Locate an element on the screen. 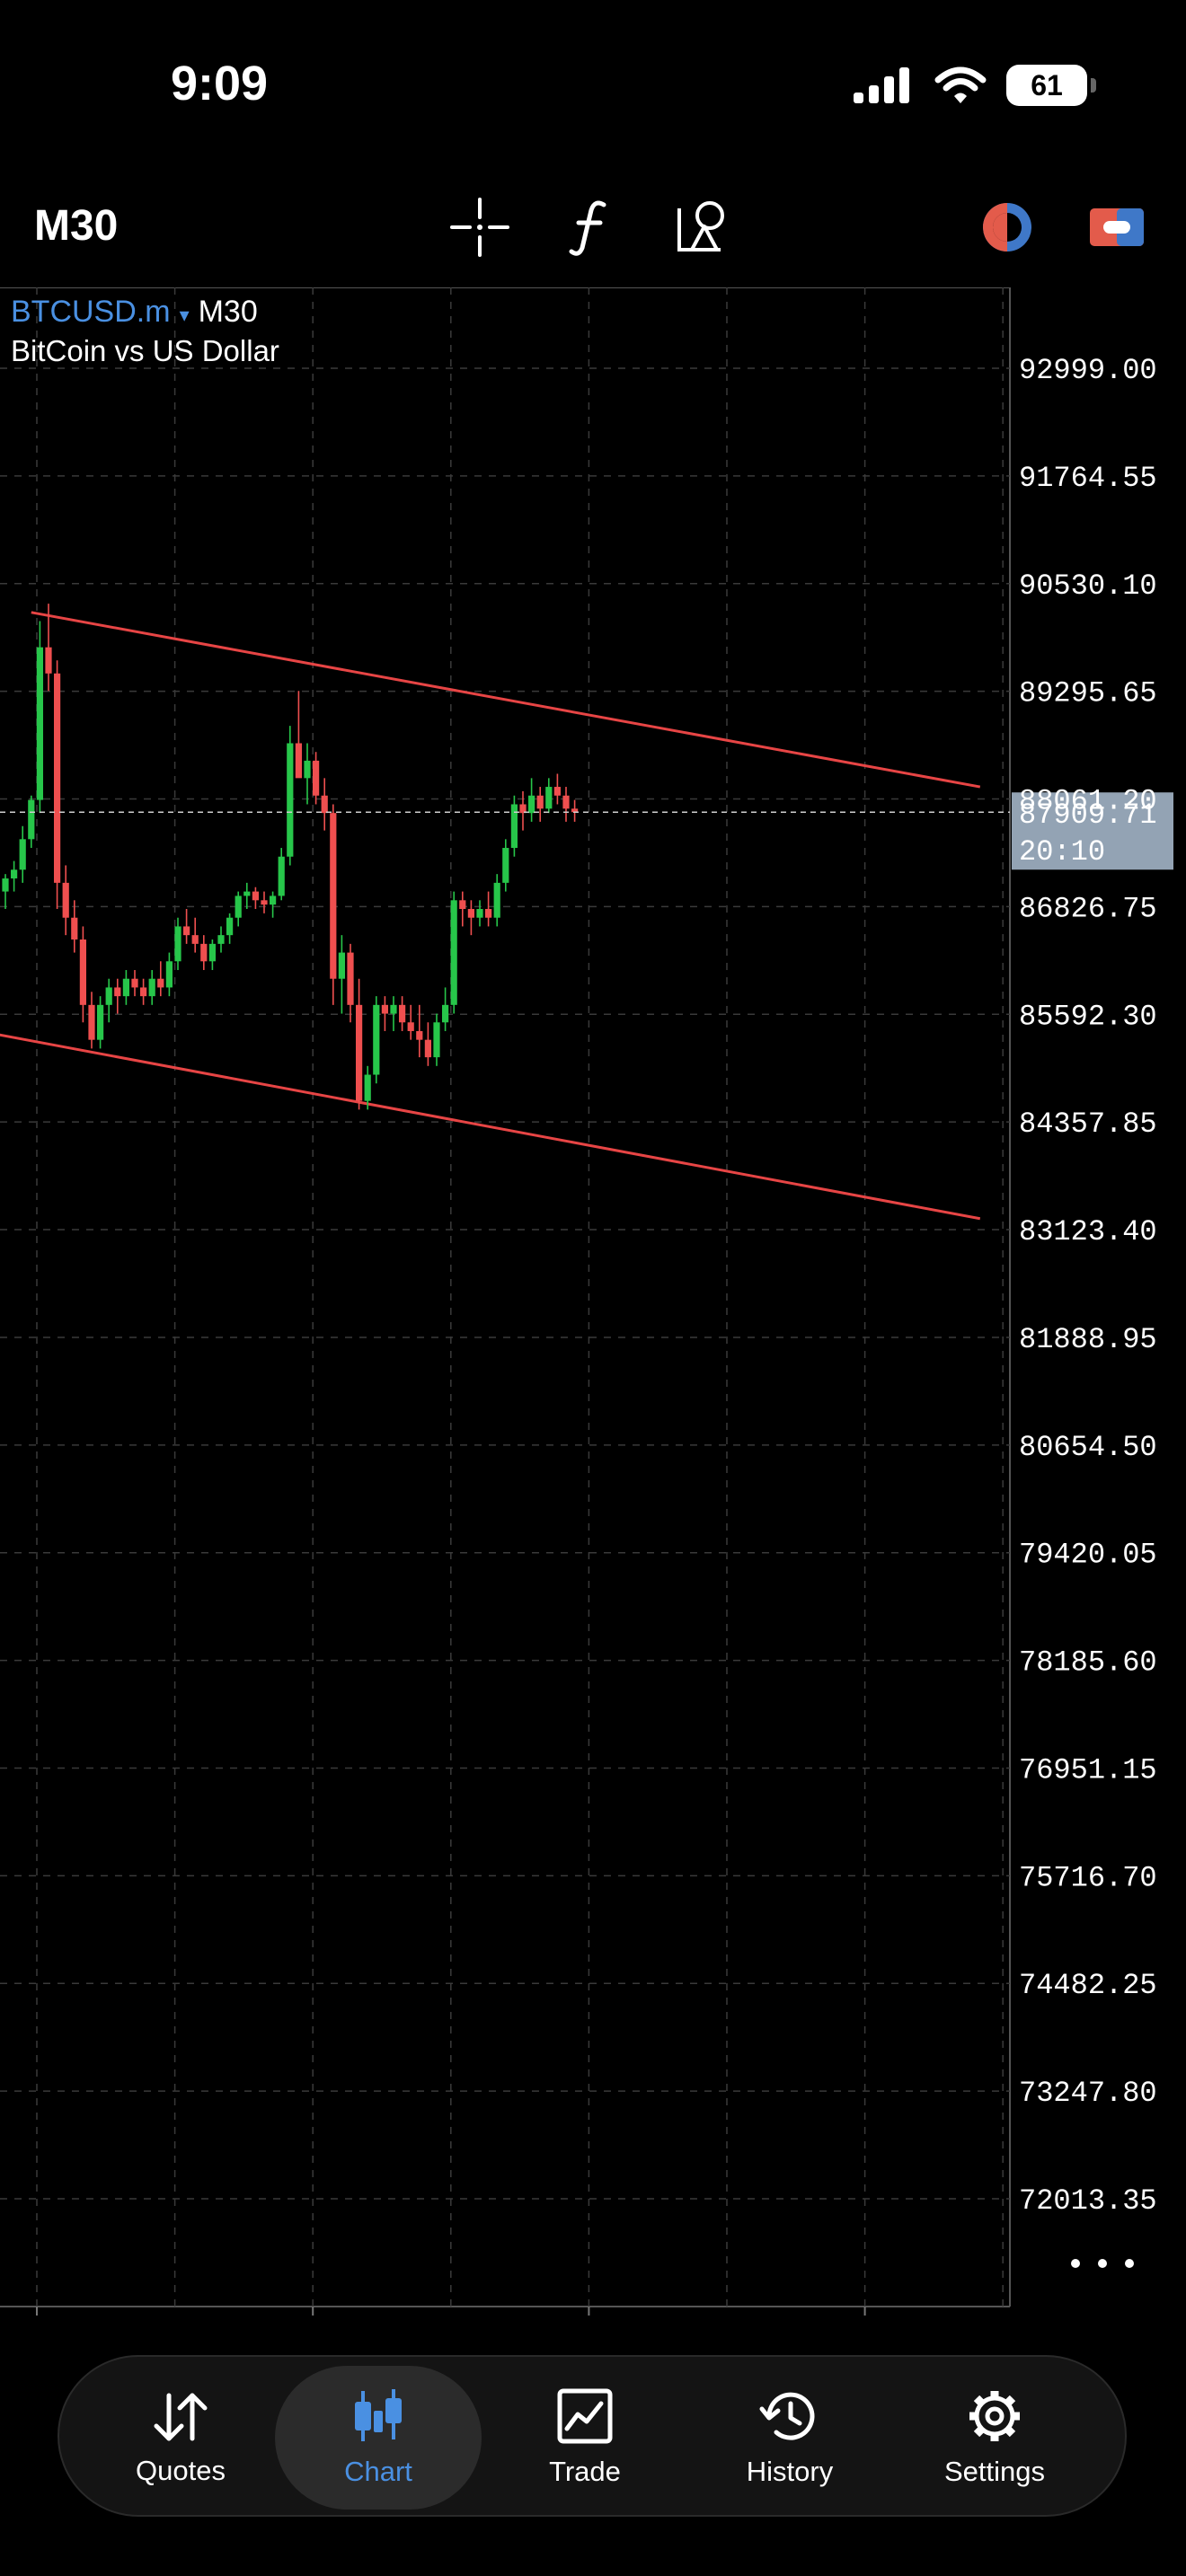 The width and height of the screenshot is (1186, 2576). trade-panel-icon is located at coordinates (1116, 227).